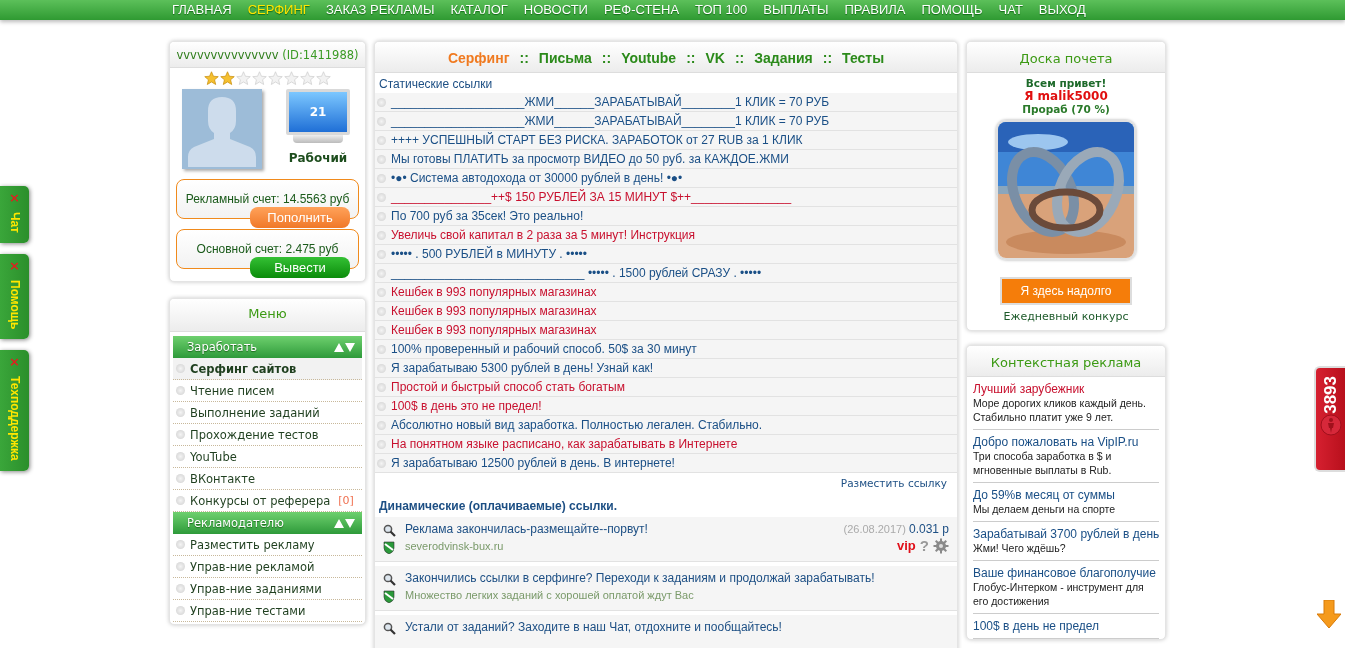 The width and height of the screenshot is (1345, 648). I want to click on account-button: Вывести, so click(300, 267).